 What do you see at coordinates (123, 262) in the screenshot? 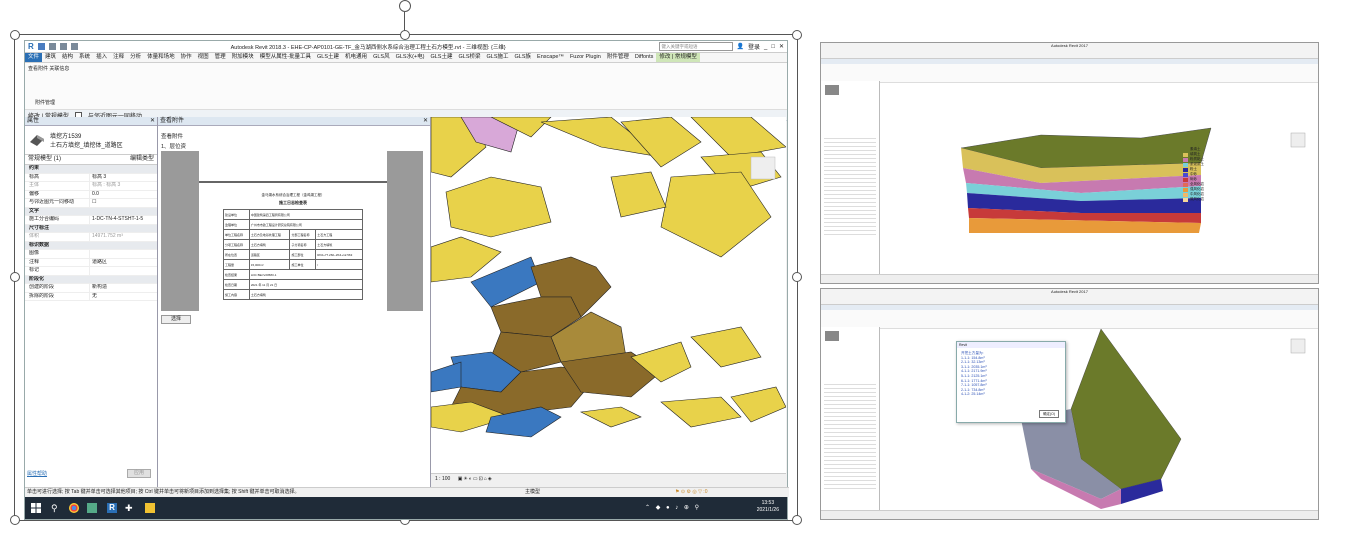
I see `property-value: 道路区` at bounding box center [123, 262].